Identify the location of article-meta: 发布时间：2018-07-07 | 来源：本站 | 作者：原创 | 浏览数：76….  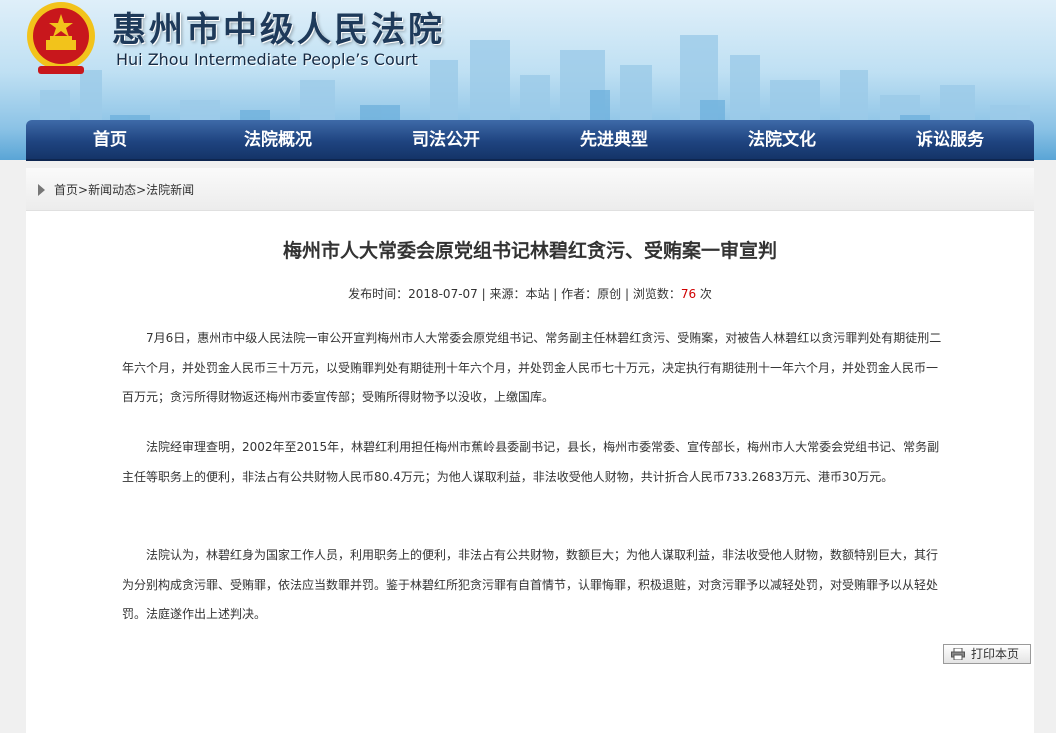
(530, 293).